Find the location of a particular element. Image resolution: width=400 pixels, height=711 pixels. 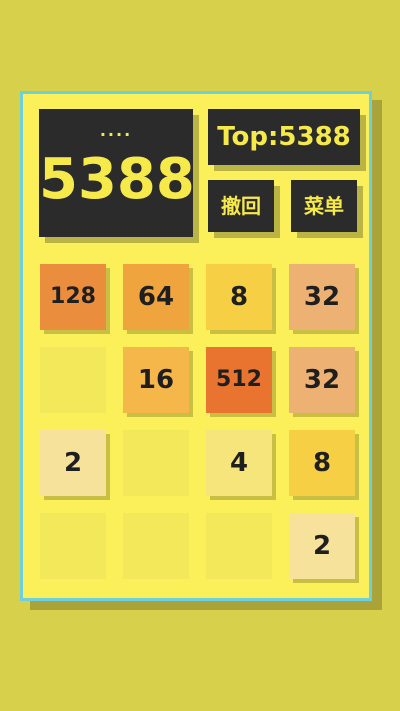

menu-button: 菜单 is located at coordinates (324, 206).